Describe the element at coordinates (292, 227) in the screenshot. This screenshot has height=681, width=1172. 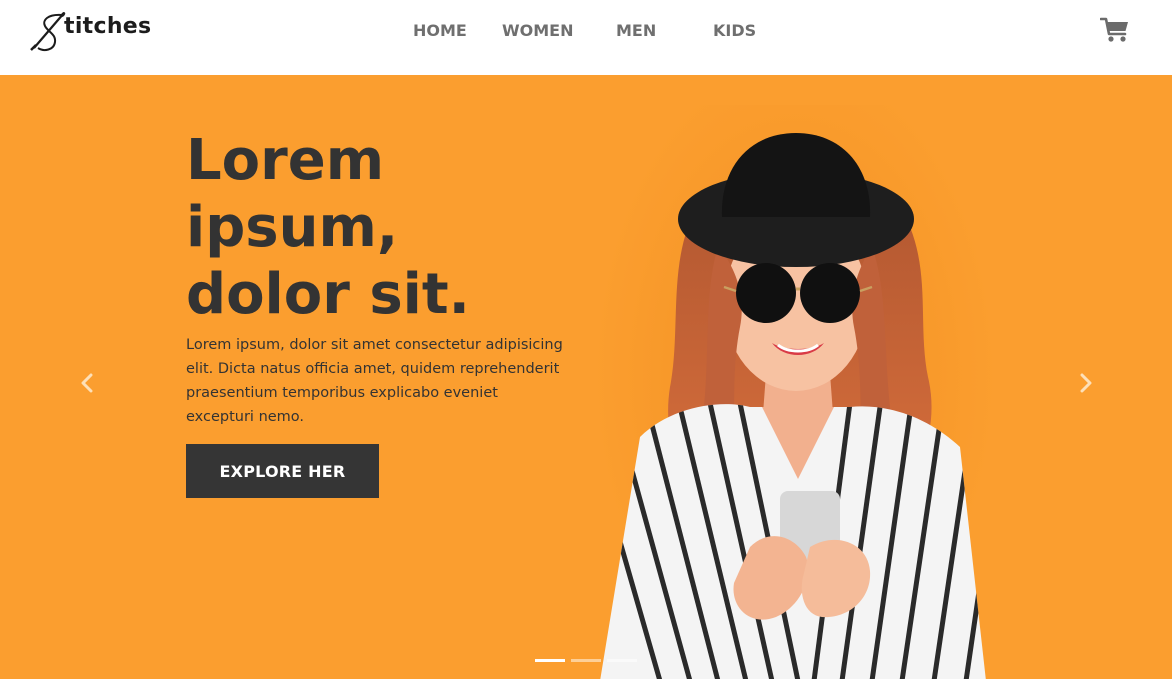
I see `hero-headline-line: ipsum,` at that location.